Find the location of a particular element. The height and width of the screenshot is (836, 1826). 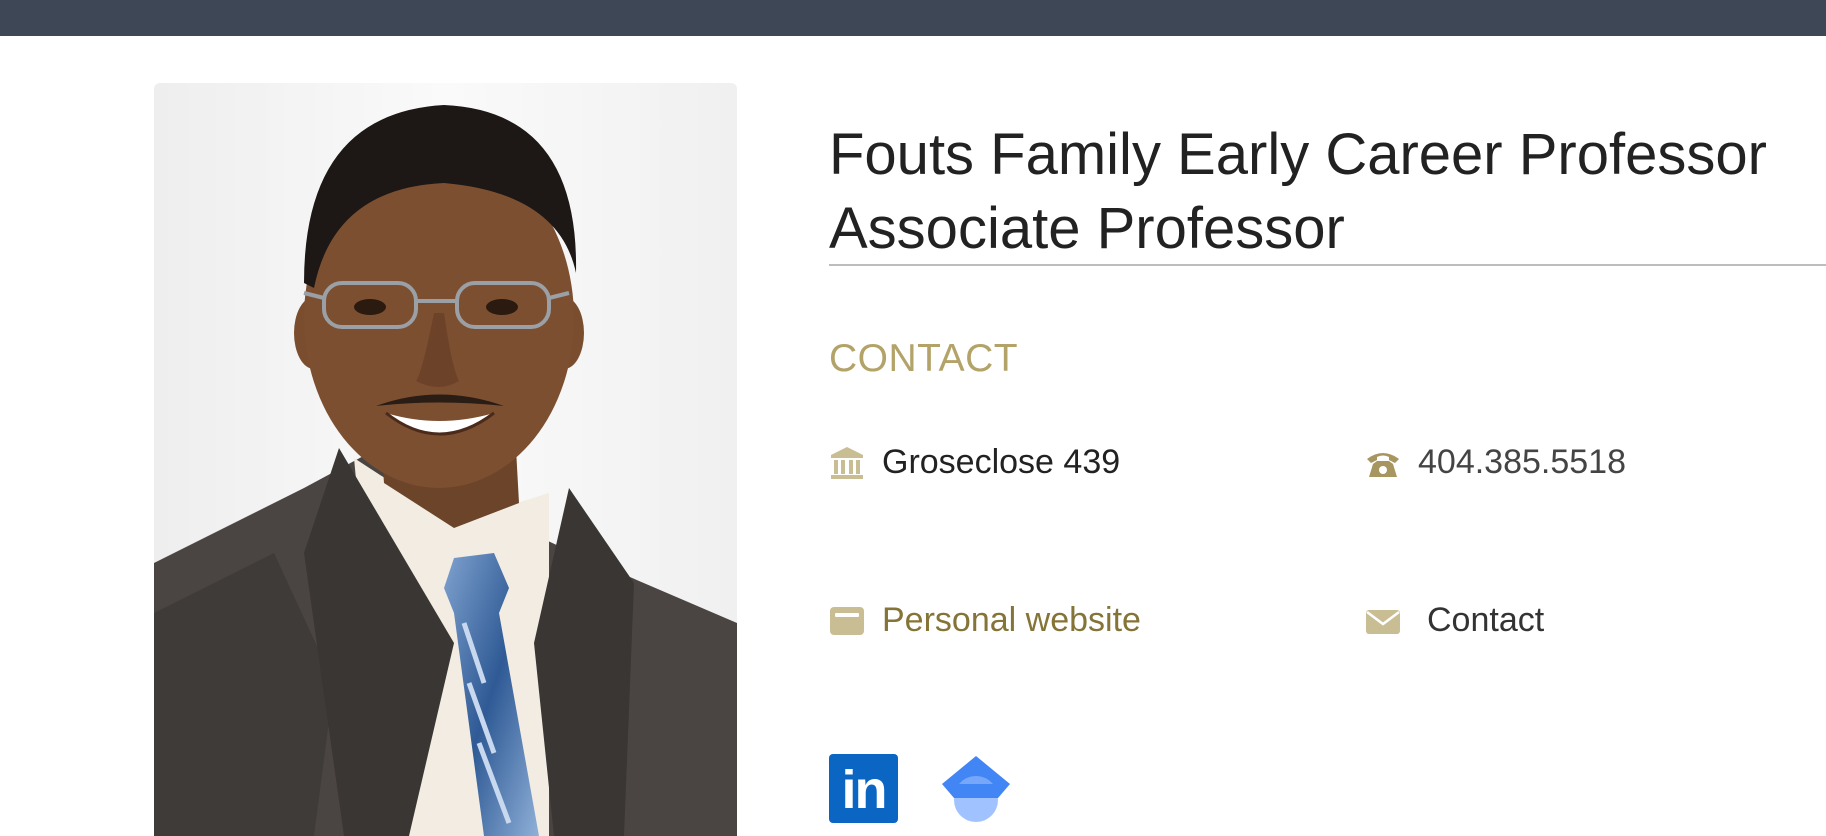

contact-heading: CONTACT is located at coordinates (924, 358).